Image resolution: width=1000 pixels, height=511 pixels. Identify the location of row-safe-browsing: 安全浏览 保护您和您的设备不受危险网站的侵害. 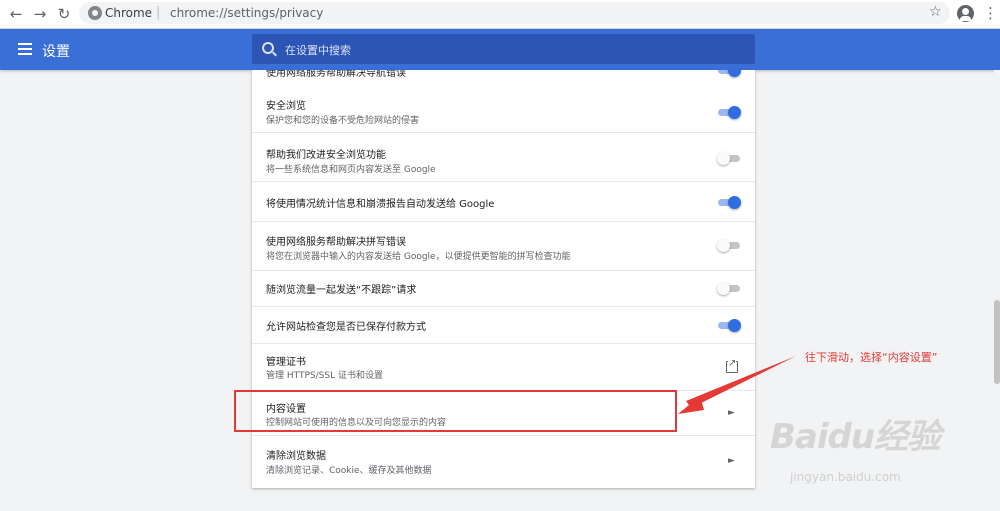
(503, 108).